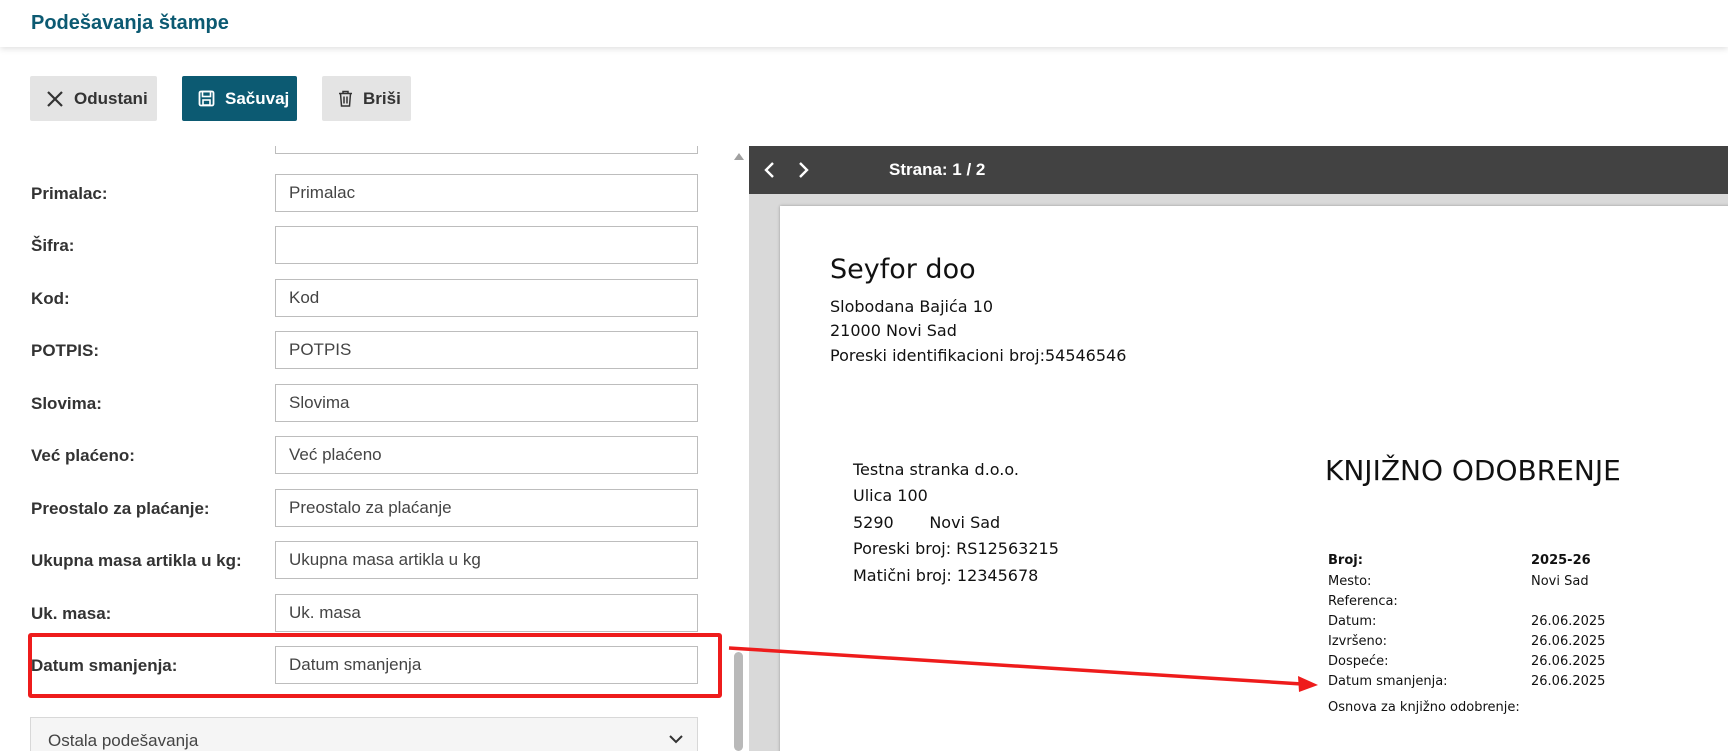  I want to click on field-label: POTPIS:, so click(65, 350).